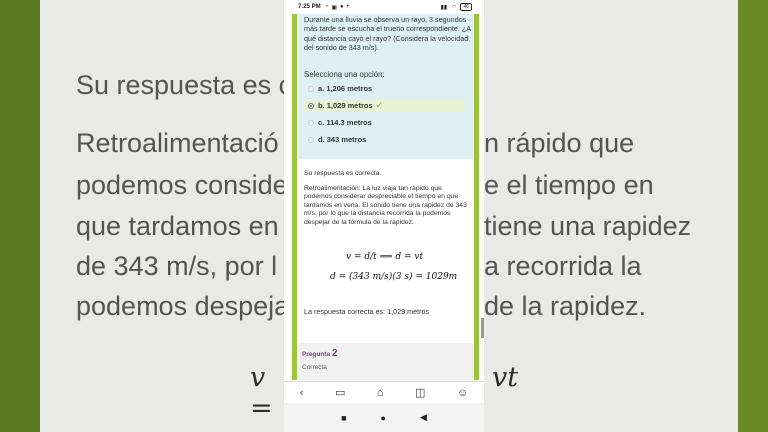  What do you see at coordinates (385, 122) in the screenshot?
I see `option-c: c. 114.3 metros` at bounding box center [385, 122].